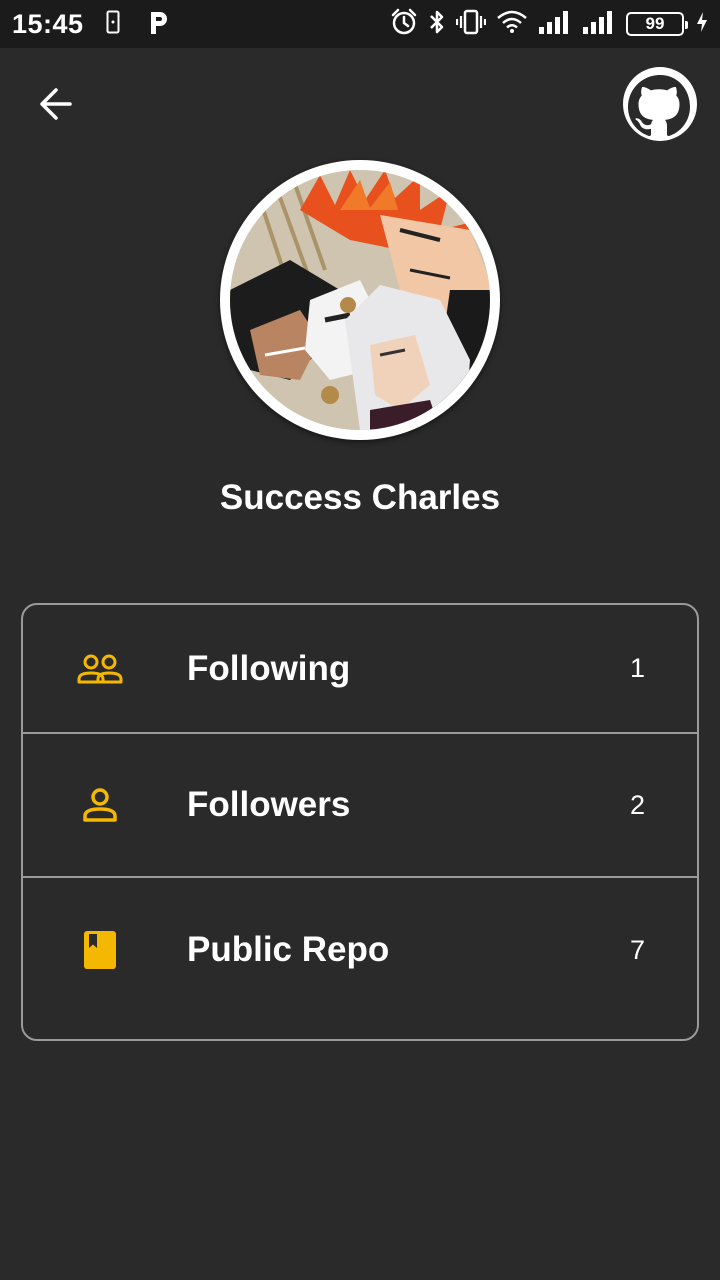  What do you see at coordinates (471, 24) in the screenshot?
I see `vibrate-icon` at bounding box center [471, 24].